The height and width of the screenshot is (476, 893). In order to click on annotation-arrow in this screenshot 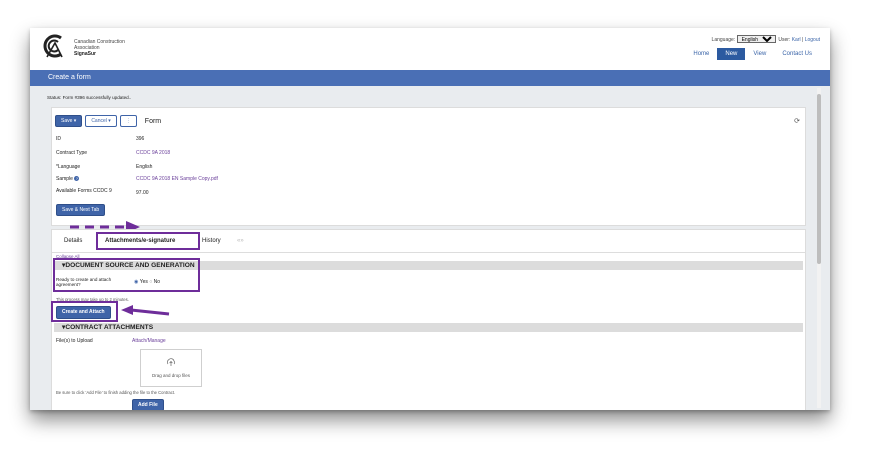, I will do `click(145, 310)`.